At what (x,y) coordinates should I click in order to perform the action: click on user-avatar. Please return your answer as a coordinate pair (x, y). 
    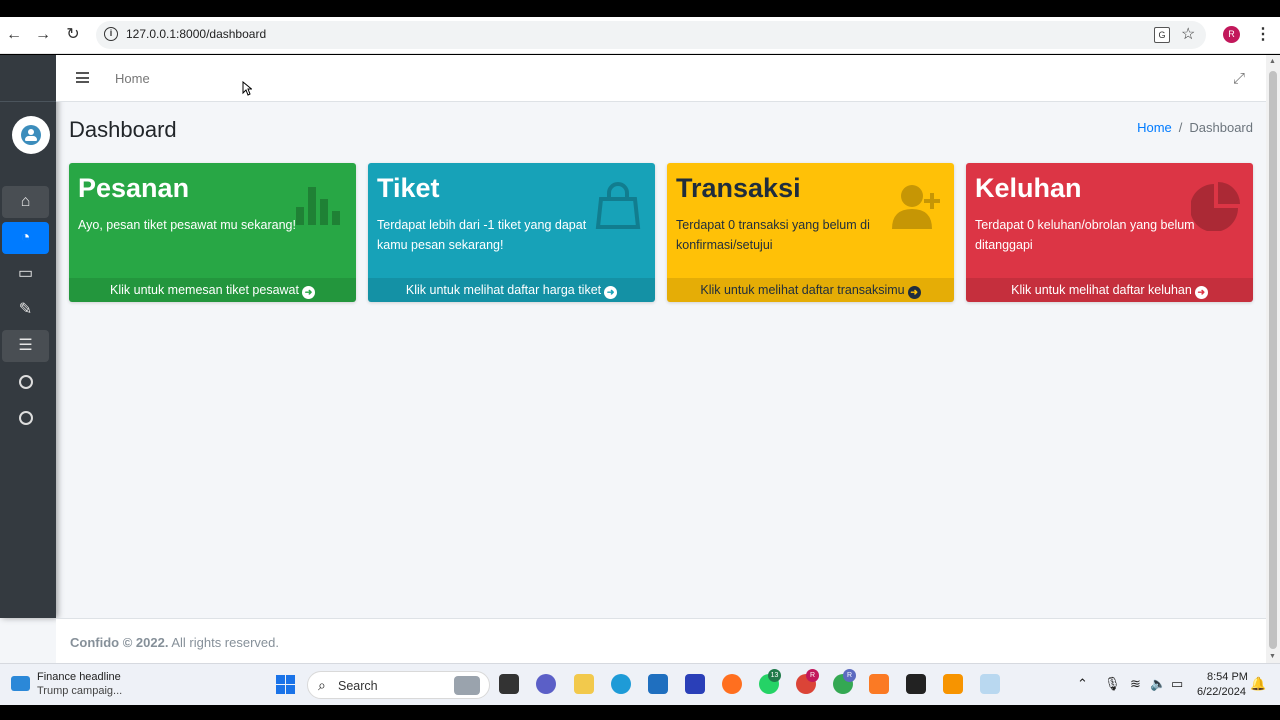
    Looking at the image, I should click on (31, 135).